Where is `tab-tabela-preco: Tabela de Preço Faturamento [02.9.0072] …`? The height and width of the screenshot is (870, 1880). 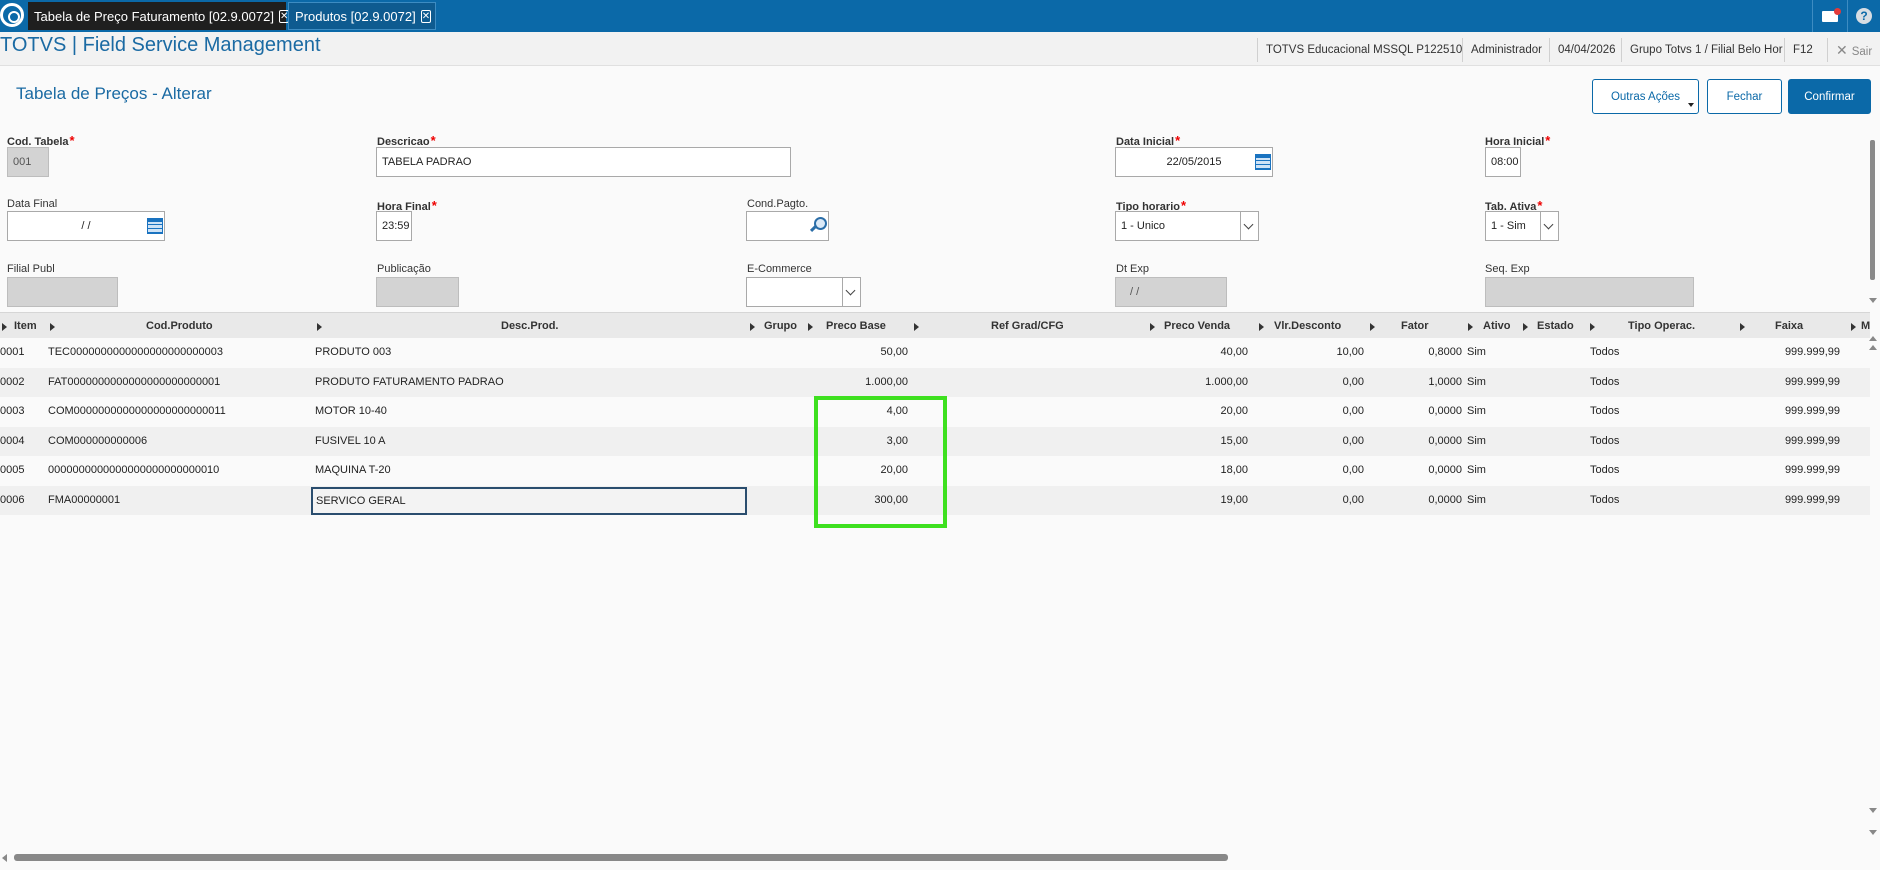
tab-tabela-preco: Tabela de Preço Faturamento [02.9.0072] … is located at coordinates (159, 16).